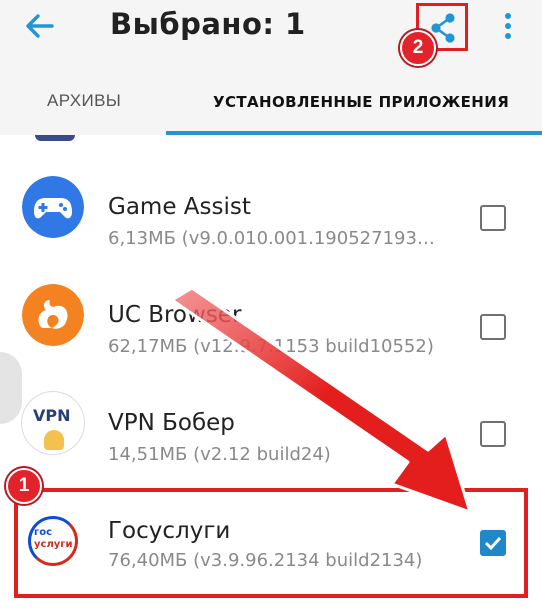  Describe the element at coordinates (208, 24) in the screenshot. I see `page-title: Выбрано: 1` at that location.